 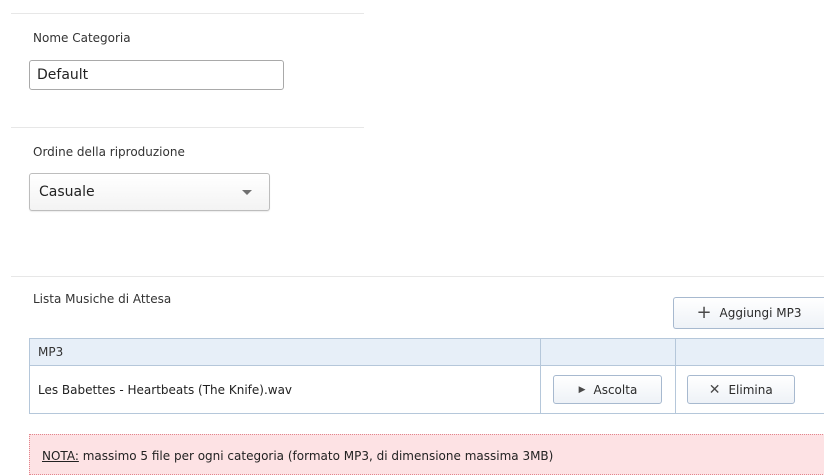 What do you see at coordinates (149, 192) in the screenshot?
I see `playback-order-select: Casuale` at bounding box center [149, 192].